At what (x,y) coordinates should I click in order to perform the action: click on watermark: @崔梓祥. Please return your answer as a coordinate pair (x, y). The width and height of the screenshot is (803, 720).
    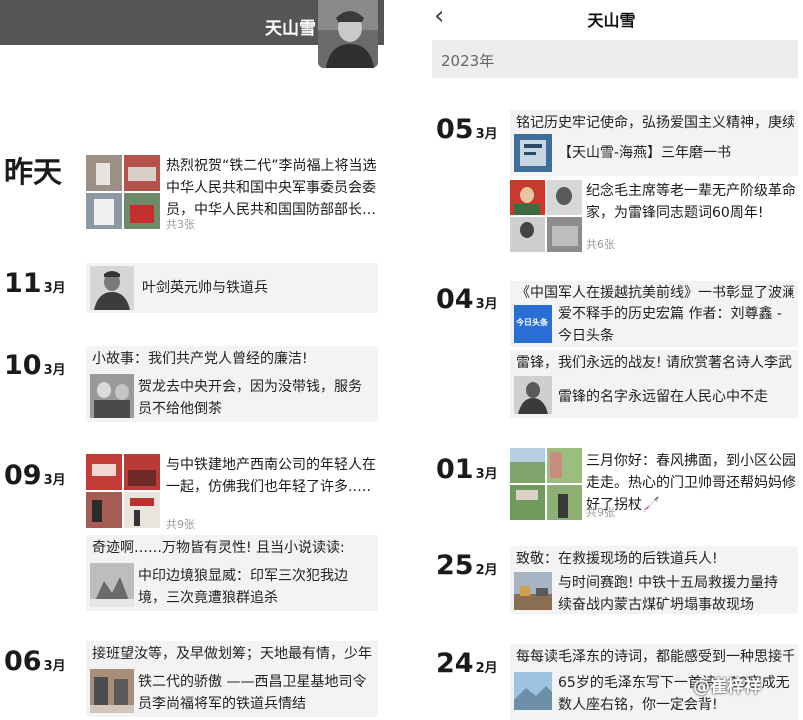
    Looking at the image, I should click on (727, 687).